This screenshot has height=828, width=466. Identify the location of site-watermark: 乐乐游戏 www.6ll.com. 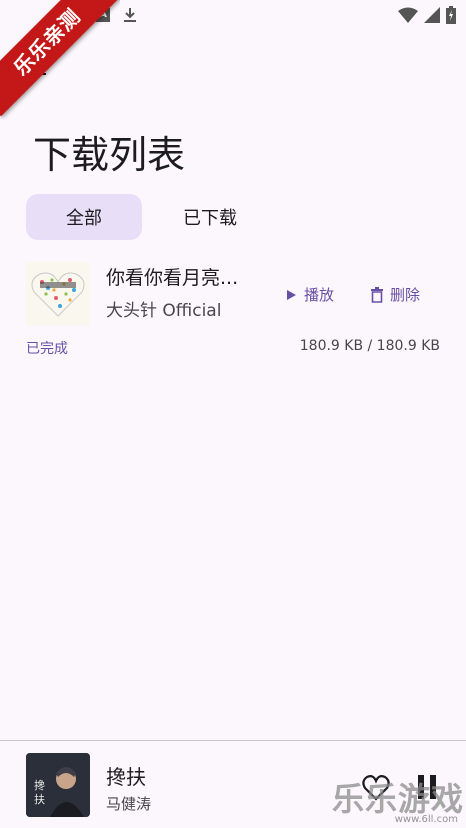
(398, 799).